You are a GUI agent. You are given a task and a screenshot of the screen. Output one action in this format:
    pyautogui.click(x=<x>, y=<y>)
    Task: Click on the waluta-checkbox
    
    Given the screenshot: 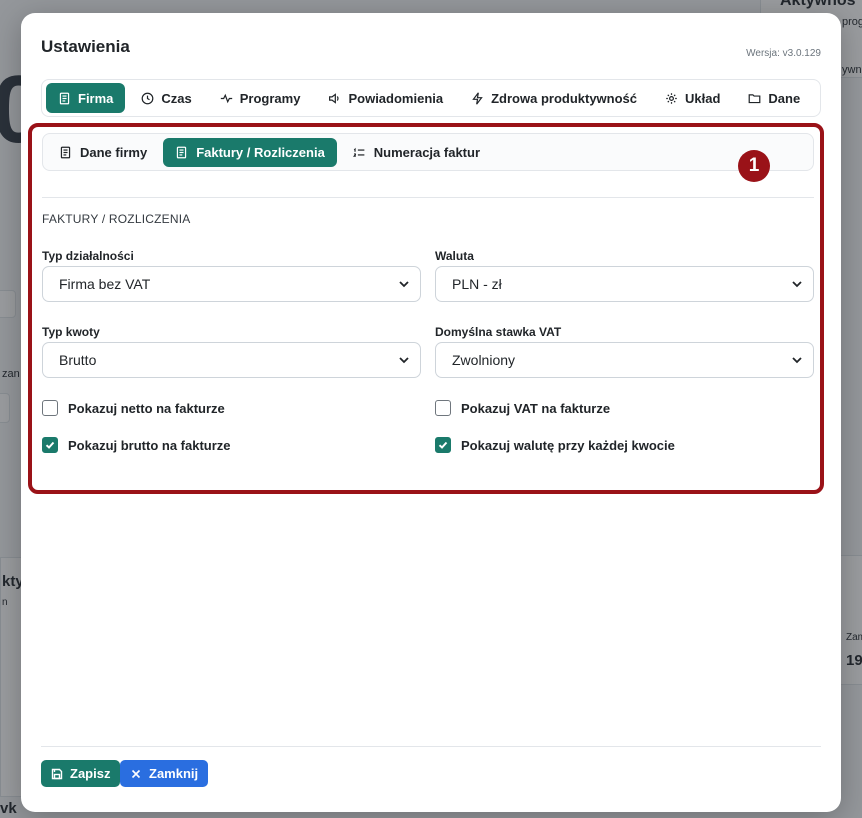 What is the action you would take?
    pyautogui.click(x=443, y=445)
    